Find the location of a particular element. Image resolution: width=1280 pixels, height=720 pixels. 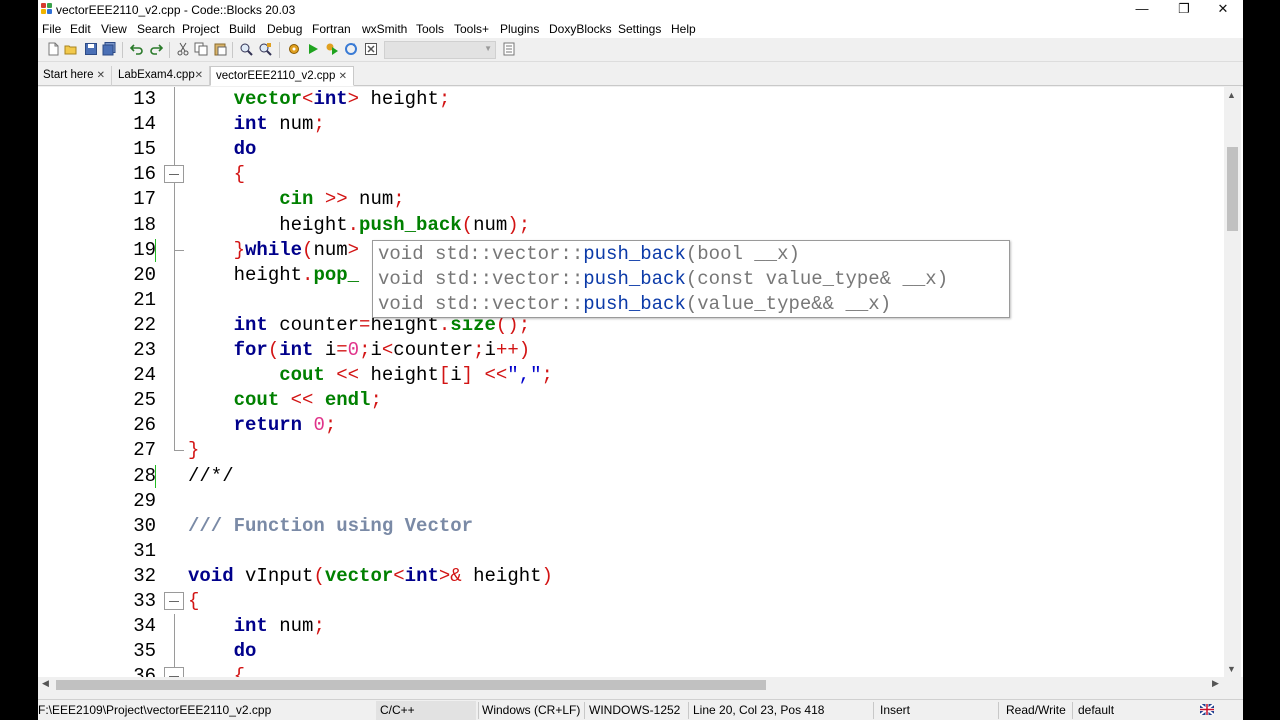

code-line: }while(num> is located at coordinates (273, 250).